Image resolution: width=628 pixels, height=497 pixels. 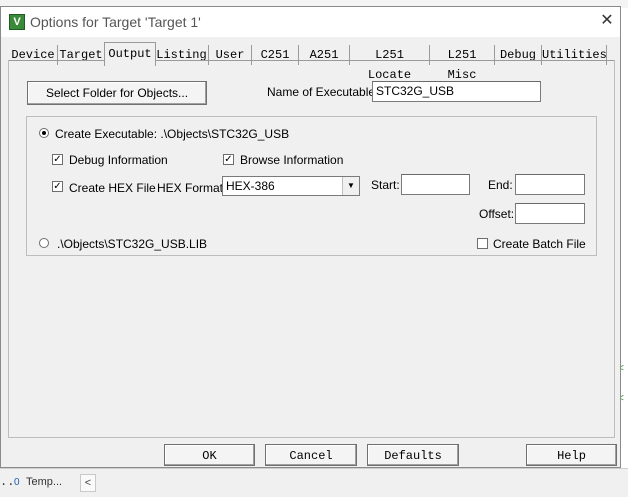 What do you see at coordinates (550, 213) in the screenshot?
I see `offset-input` at bounding box center [550, 213].